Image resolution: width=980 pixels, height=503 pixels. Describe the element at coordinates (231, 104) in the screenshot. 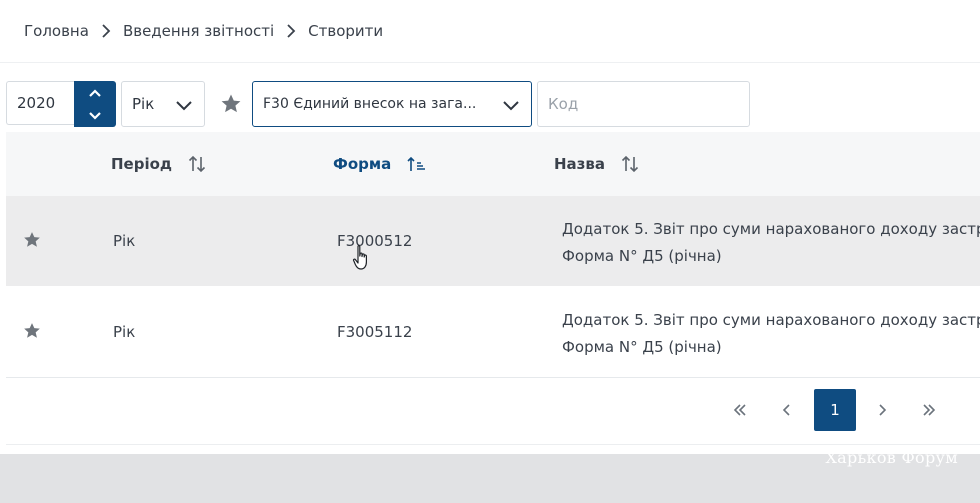

I see `favorites-filter-star-icon` at that location.